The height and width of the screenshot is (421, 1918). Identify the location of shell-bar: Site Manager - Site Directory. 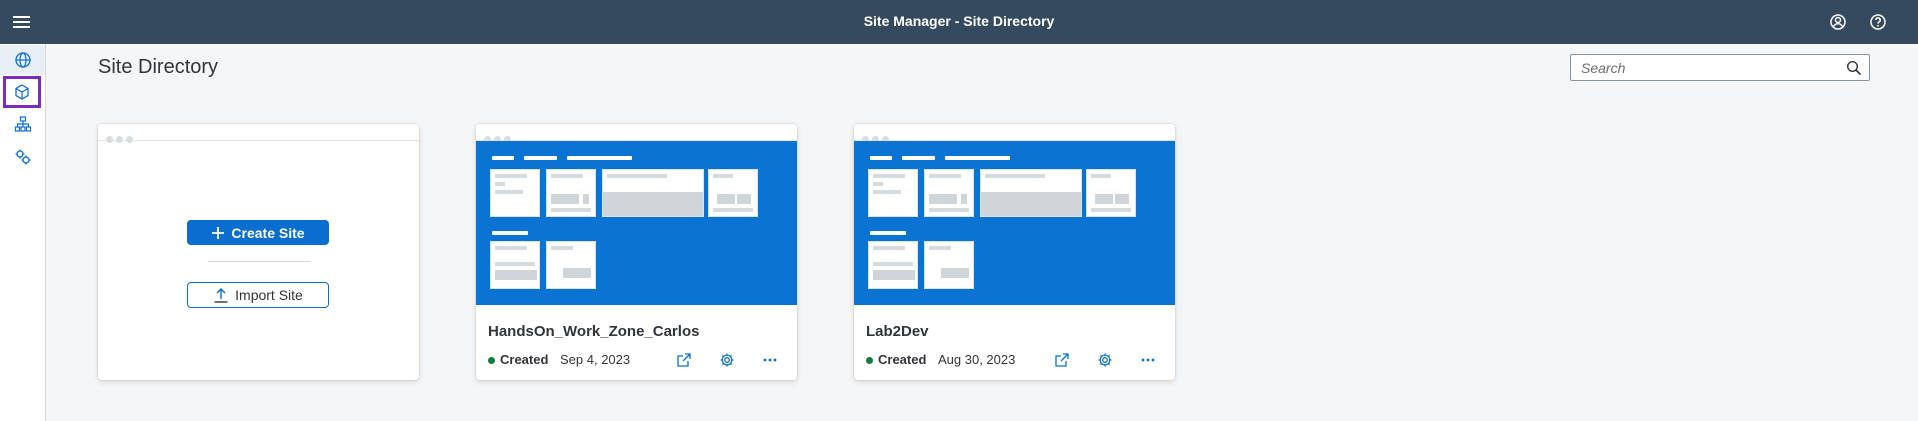
(959, 22).